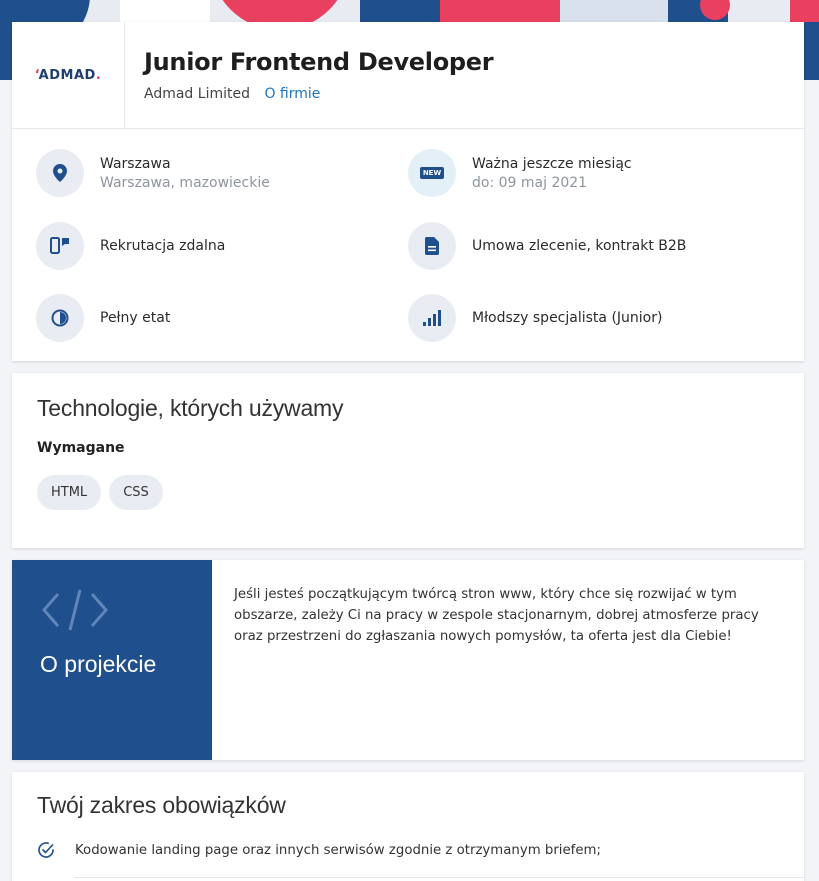 The width and height of the screenshot is (819, 881). I want to click on company-logo-text: ‘ADMAD., so click(68, 75).